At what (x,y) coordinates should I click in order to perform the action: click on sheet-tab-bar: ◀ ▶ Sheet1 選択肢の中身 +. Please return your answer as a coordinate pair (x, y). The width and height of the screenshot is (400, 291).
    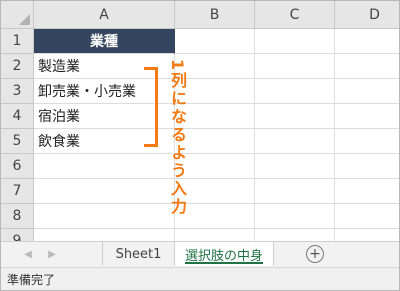
    Looking at the image, I should click on (200, 254).